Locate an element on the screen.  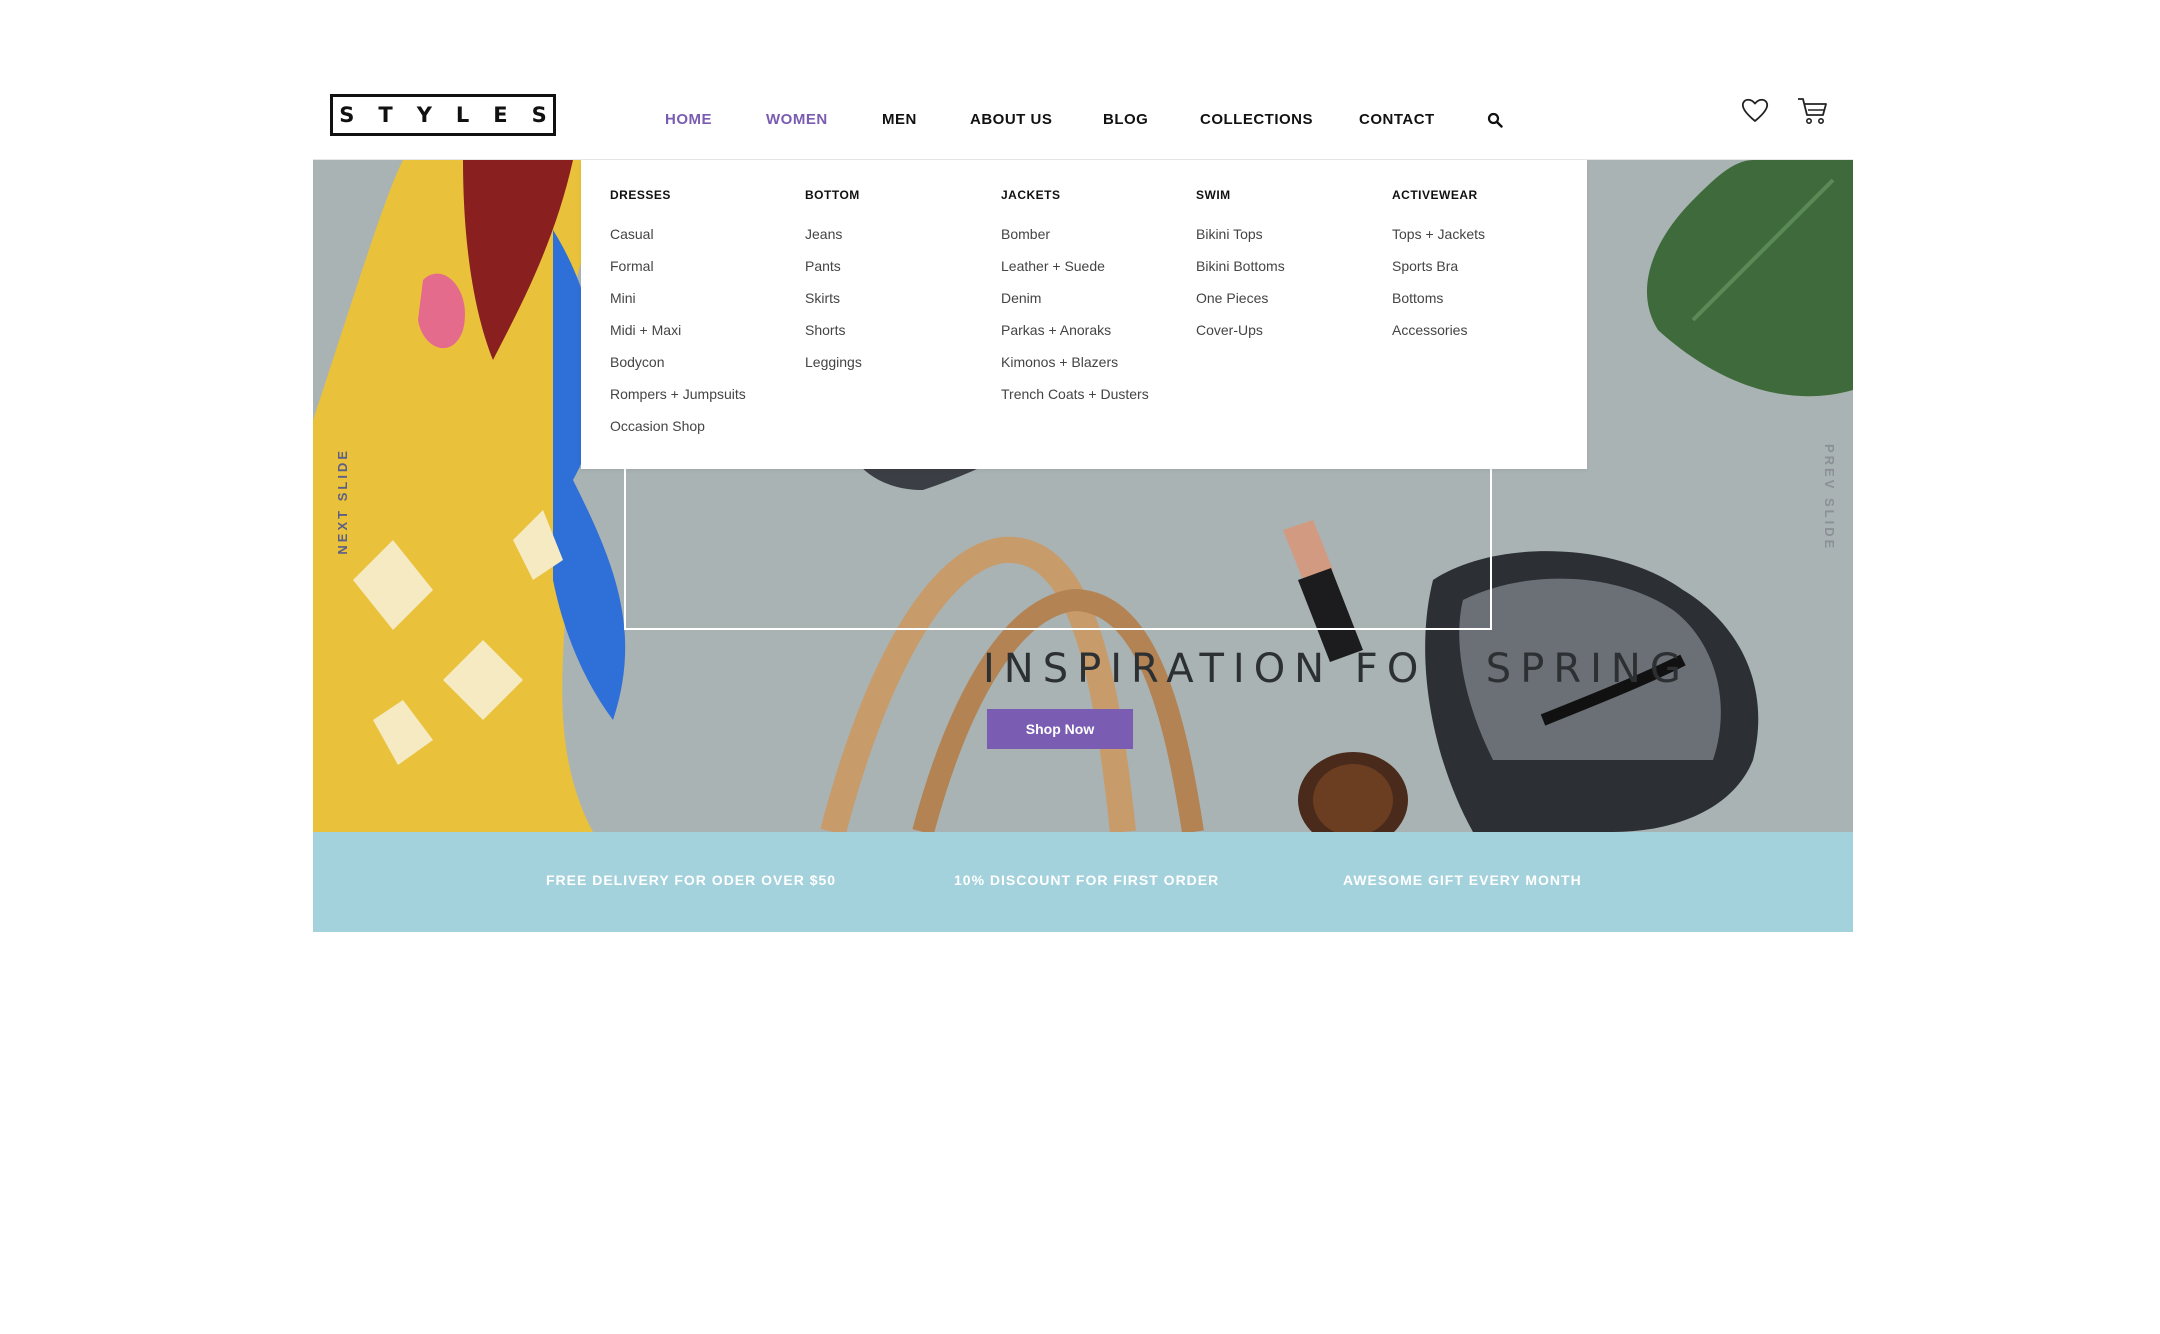
menu-column-title: ACTIVEWEAR is located at coordinates (1435, 195).